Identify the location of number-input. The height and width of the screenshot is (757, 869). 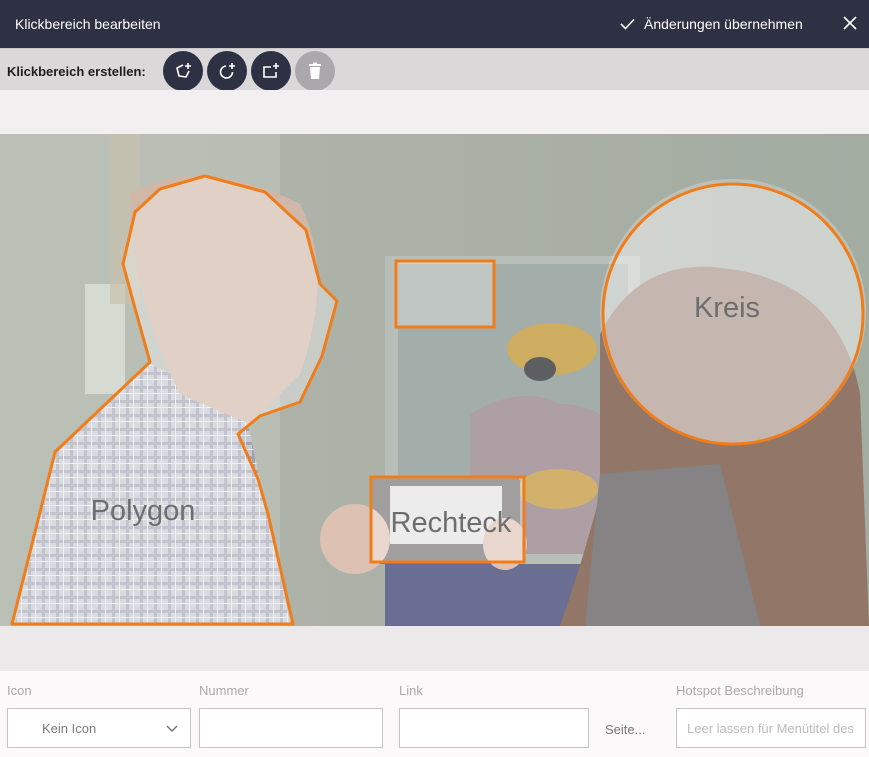
(291, 728).